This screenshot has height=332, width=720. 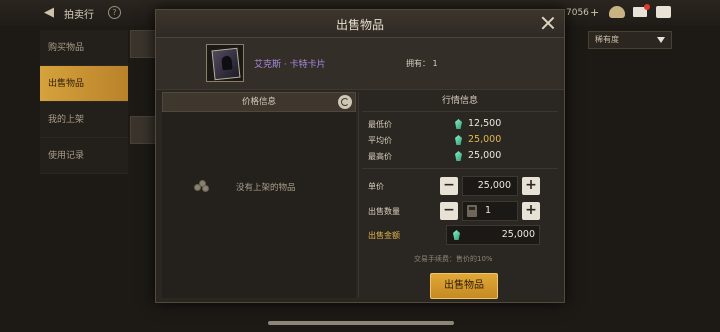 I want to click on notification-dot-icon, so click(x=647, y=7).